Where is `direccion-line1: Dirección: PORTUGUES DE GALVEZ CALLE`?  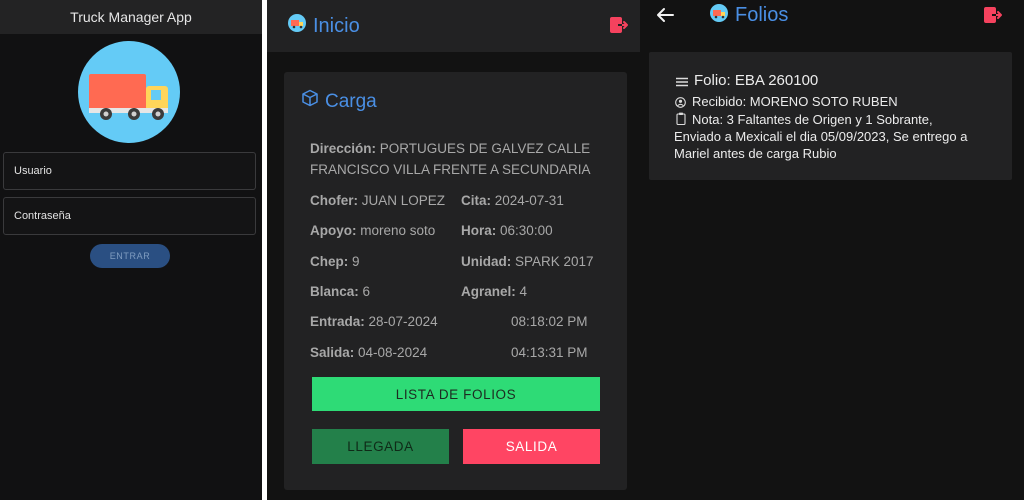 direccion-line1: Dirección: PORTUGUES DE GALVEZ CALLE is located at coordinates (450, 148).